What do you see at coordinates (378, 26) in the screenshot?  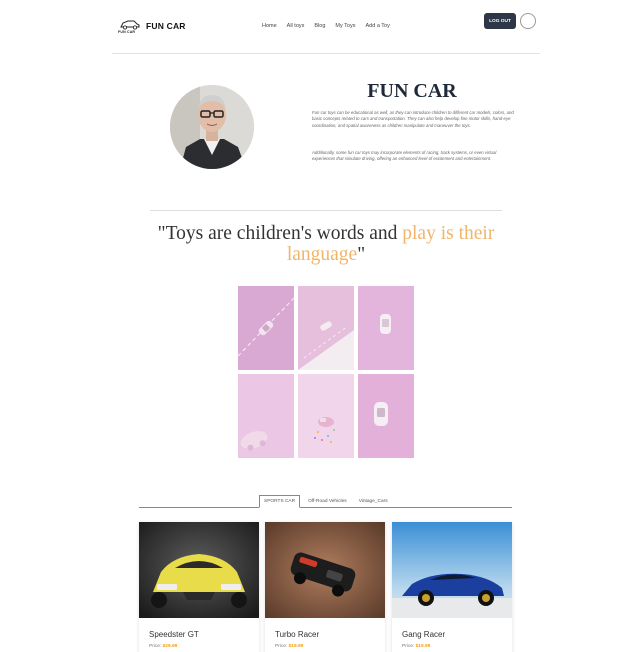 I see `nav-link-add-toy: Add a Toy` at bounding box center [378, 26].